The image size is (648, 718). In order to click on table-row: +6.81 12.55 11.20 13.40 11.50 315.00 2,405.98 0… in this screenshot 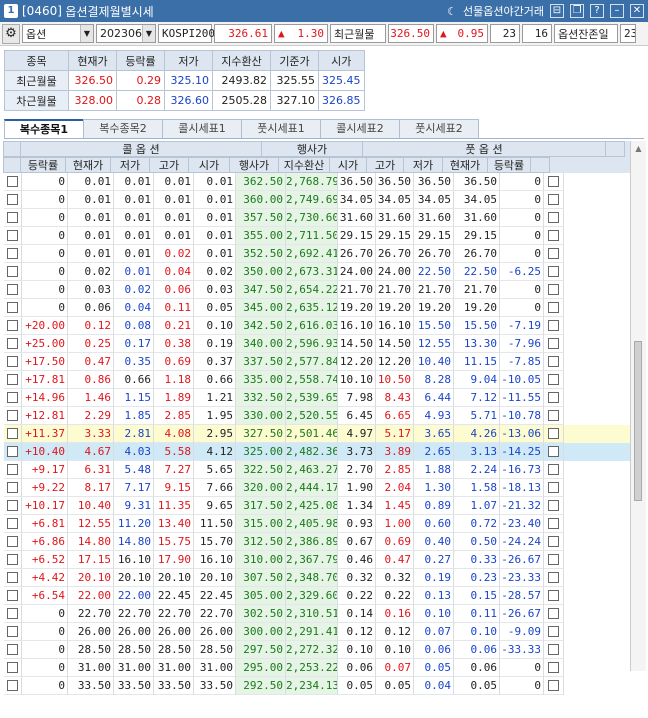, I will do `click(324, 524)`.